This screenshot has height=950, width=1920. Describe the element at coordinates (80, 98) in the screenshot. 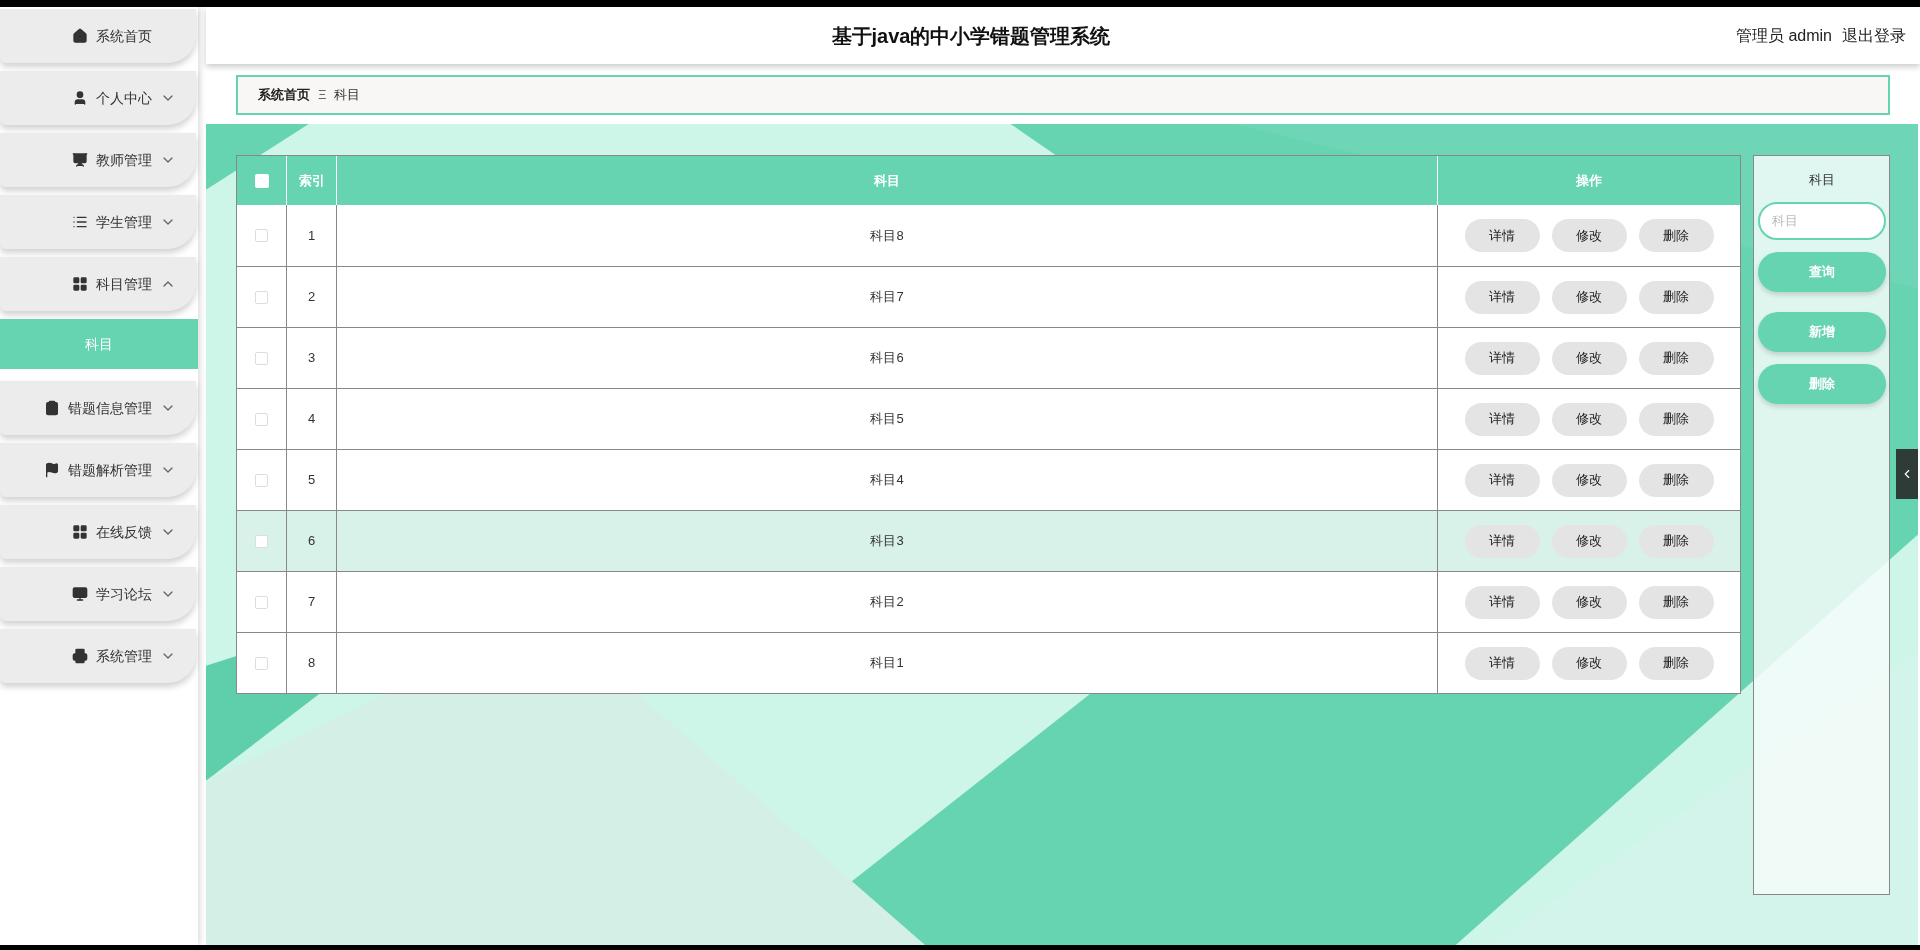

I see `user-icon` at that location.